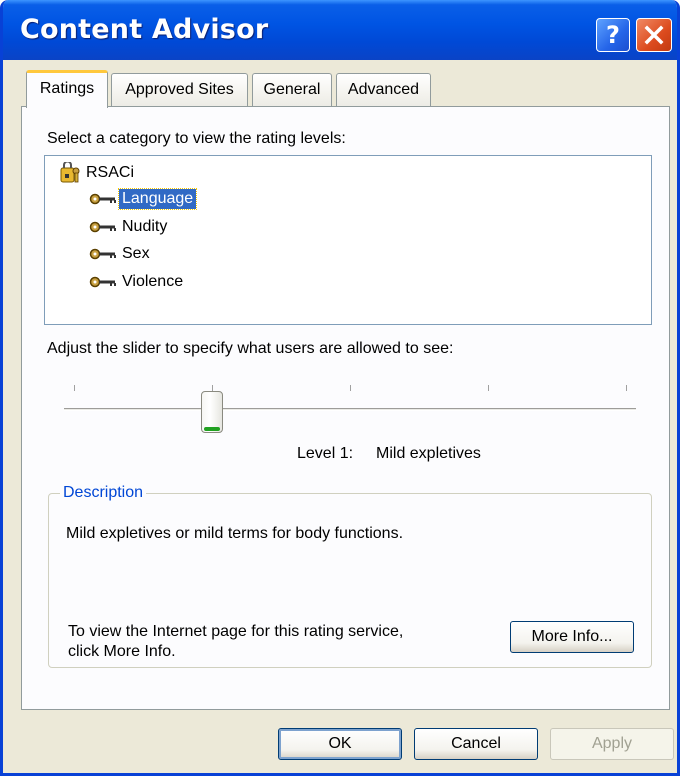 The image size is (680, 776). What do you see at coordinates (70, 172) in the screenshot?
I see `rating-service-icon` at bounding box center [70, 172].